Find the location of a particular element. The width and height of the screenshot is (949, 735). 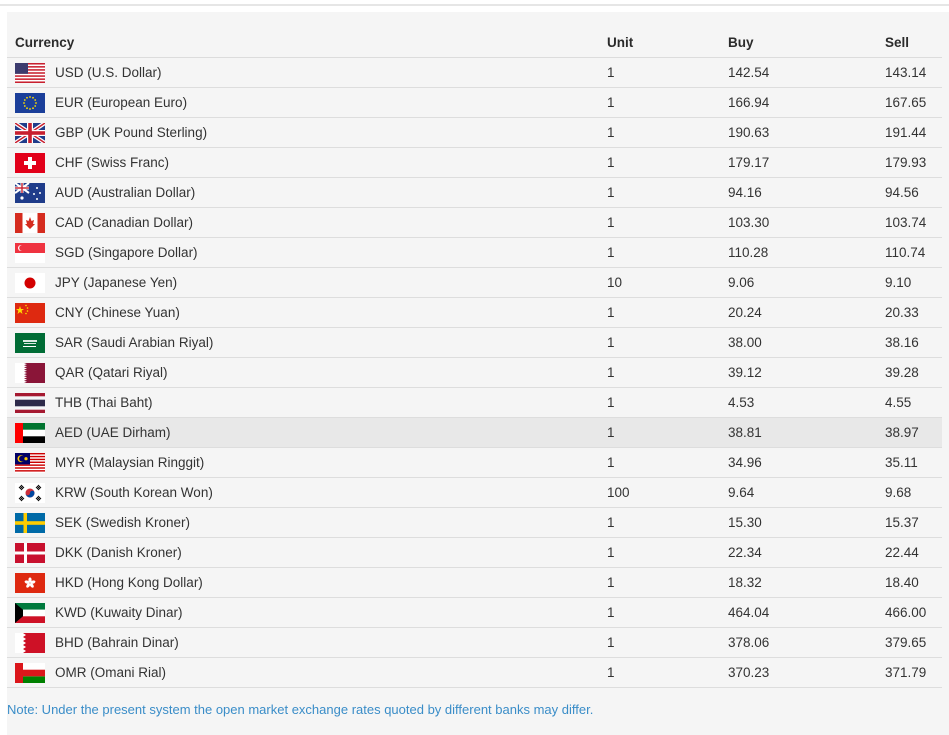

table-row: AED (UAE Dirham) 1 38.81 38.97 is located at coordinates (474, 432).